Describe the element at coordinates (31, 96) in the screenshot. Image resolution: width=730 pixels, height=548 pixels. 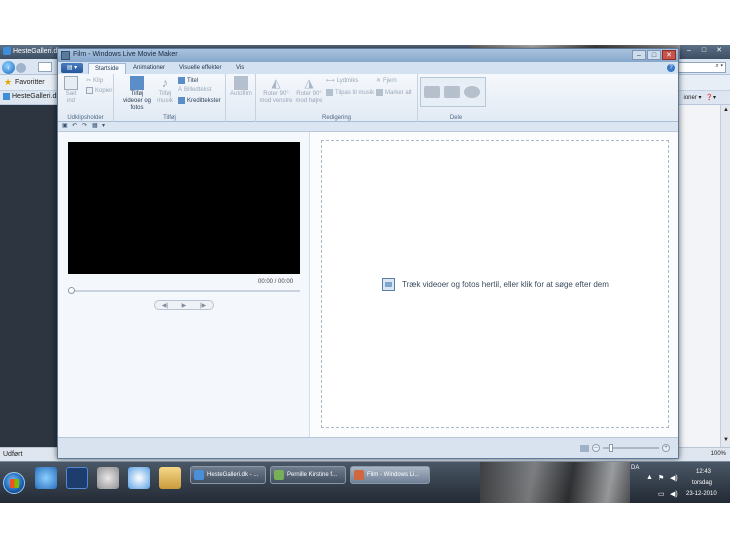
I see `browser-tab: HesteGalleri.dk` at that location.